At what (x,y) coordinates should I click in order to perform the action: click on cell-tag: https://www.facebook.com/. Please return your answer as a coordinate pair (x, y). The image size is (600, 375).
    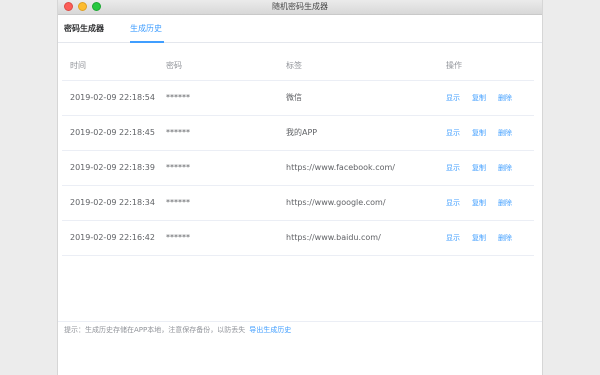
    Looking at the image, I should click on (340, 167).